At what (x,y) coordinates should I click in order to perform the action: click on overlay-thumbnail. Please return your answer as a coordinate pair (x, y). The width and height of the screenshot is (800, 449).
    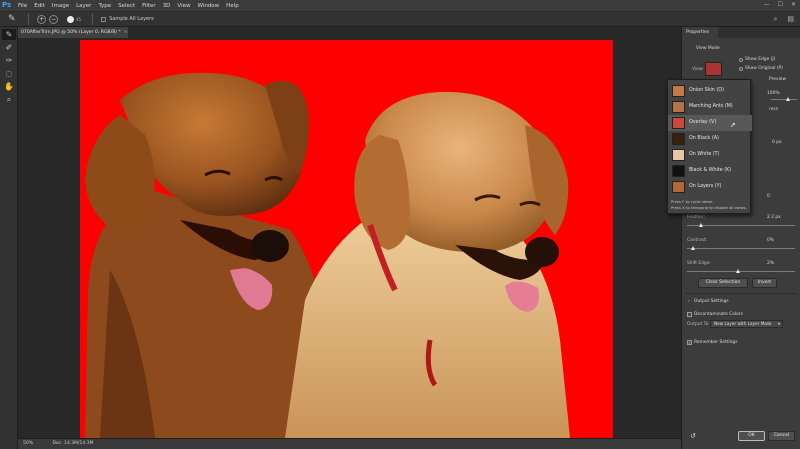
    Looking at the image, I should click on (678, 123).